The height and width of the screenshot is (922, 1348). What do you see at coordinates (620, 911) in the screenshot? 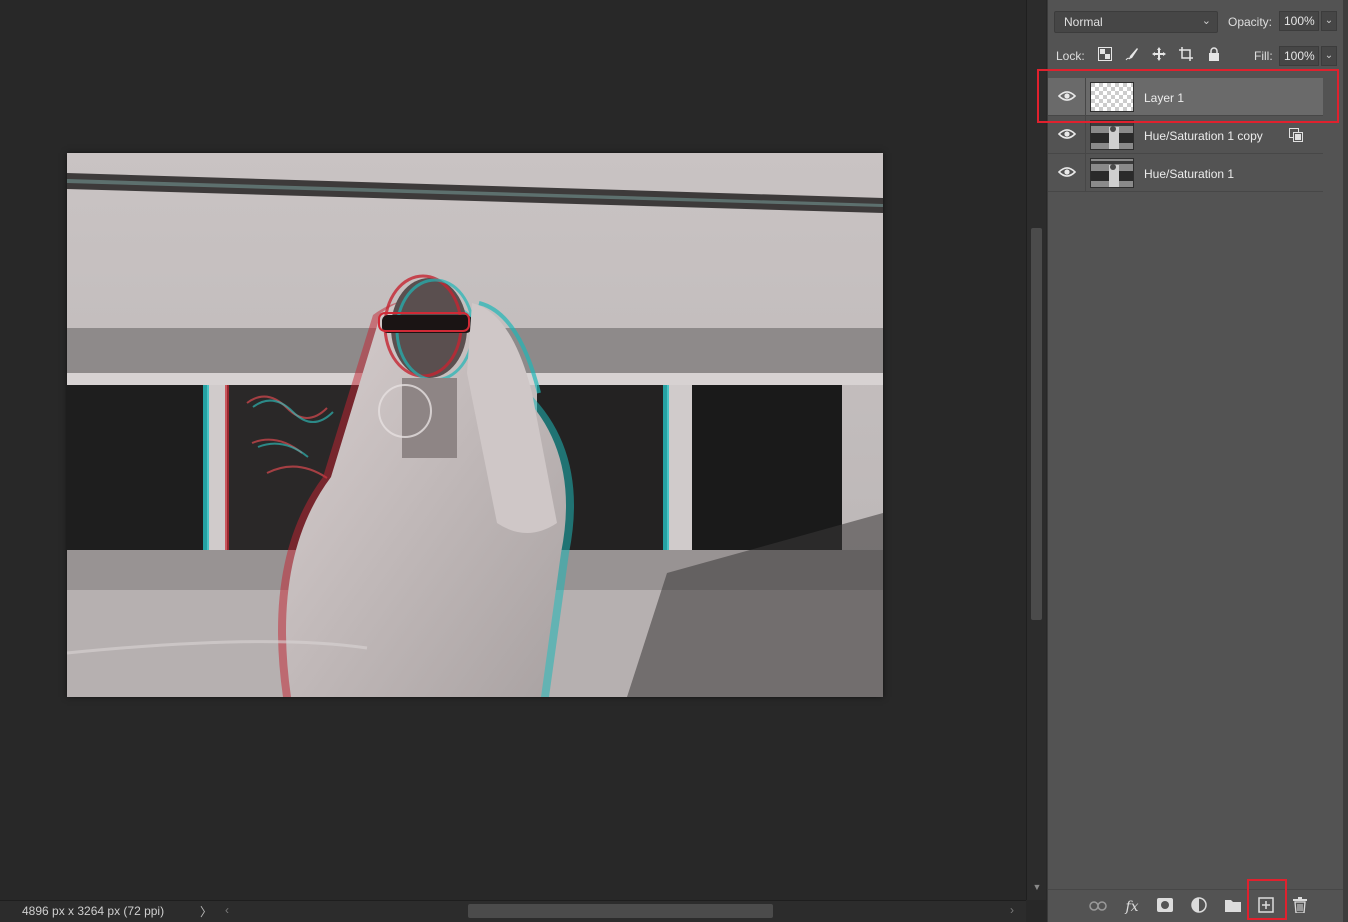
I see `horizontal-scroll-thumb` at bounding box center [620, 911].